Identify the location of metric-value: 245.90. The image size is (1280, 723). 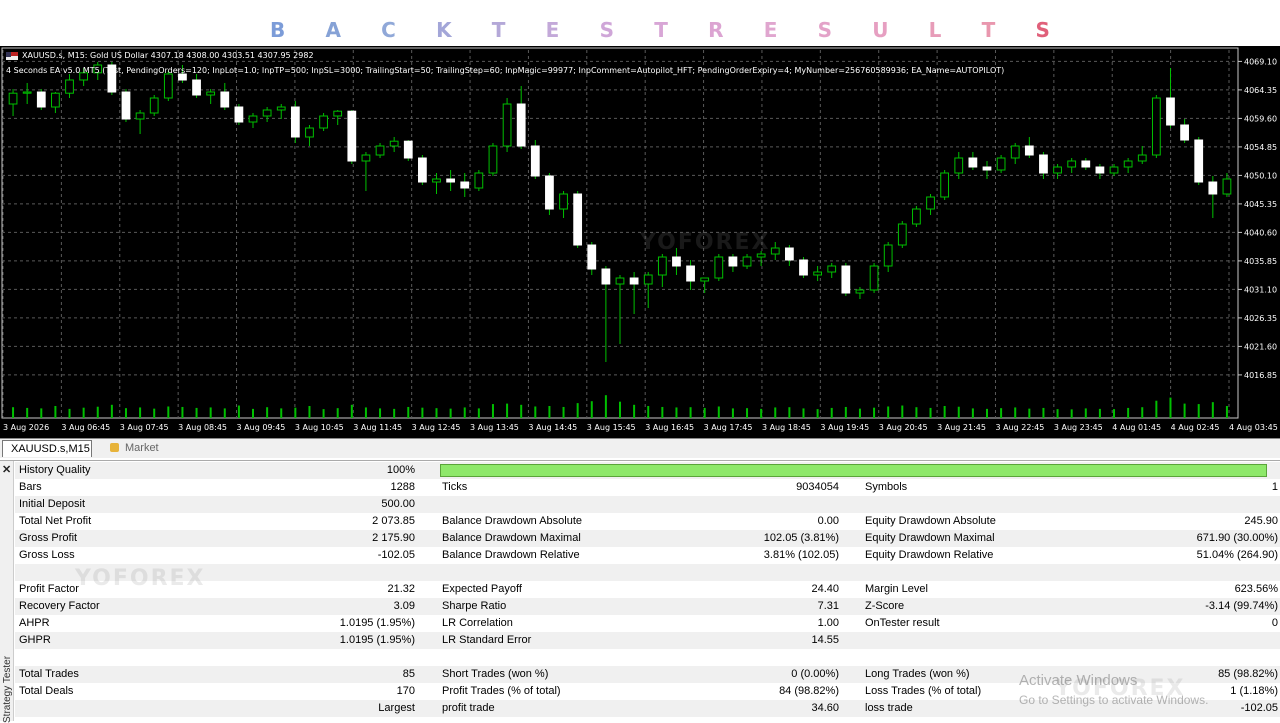
(1261, 521).